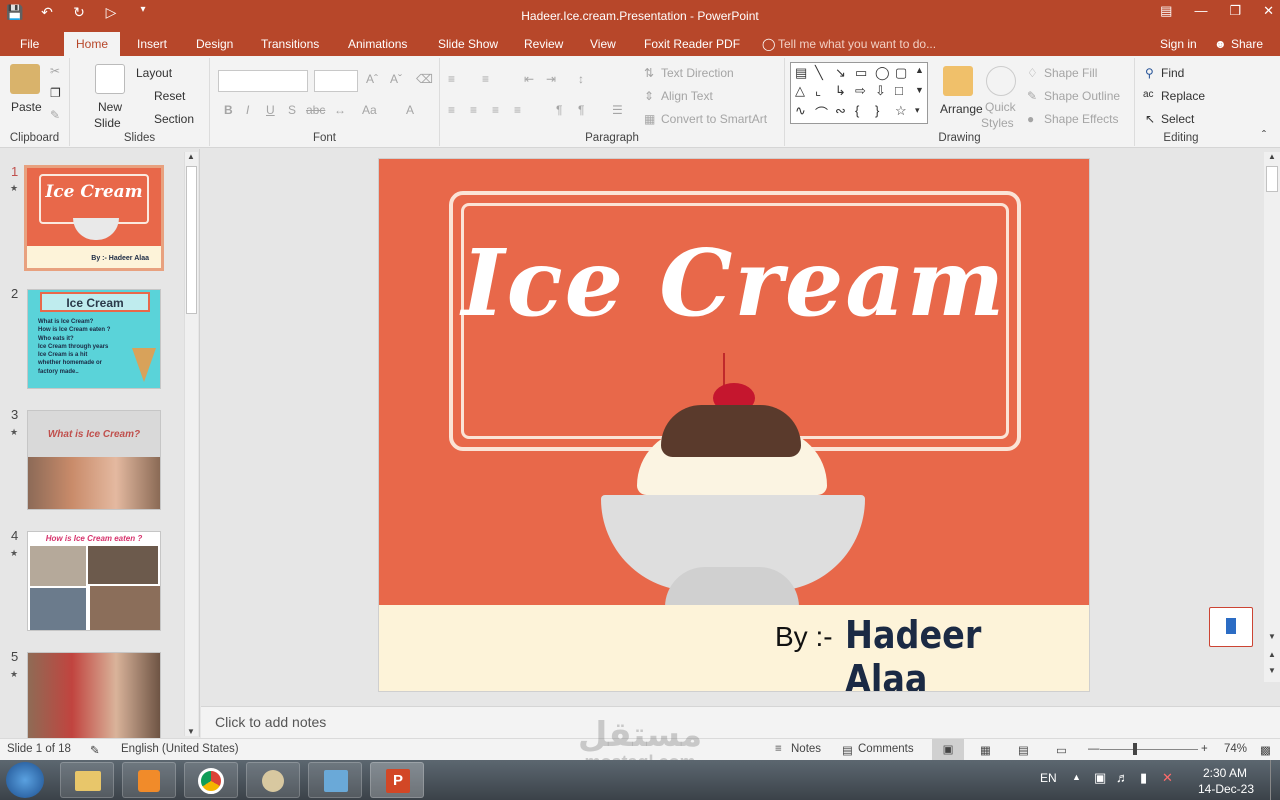 This screenshot has width=1280, height=800. I want to click on bold-icon: B, so click(228, 110).